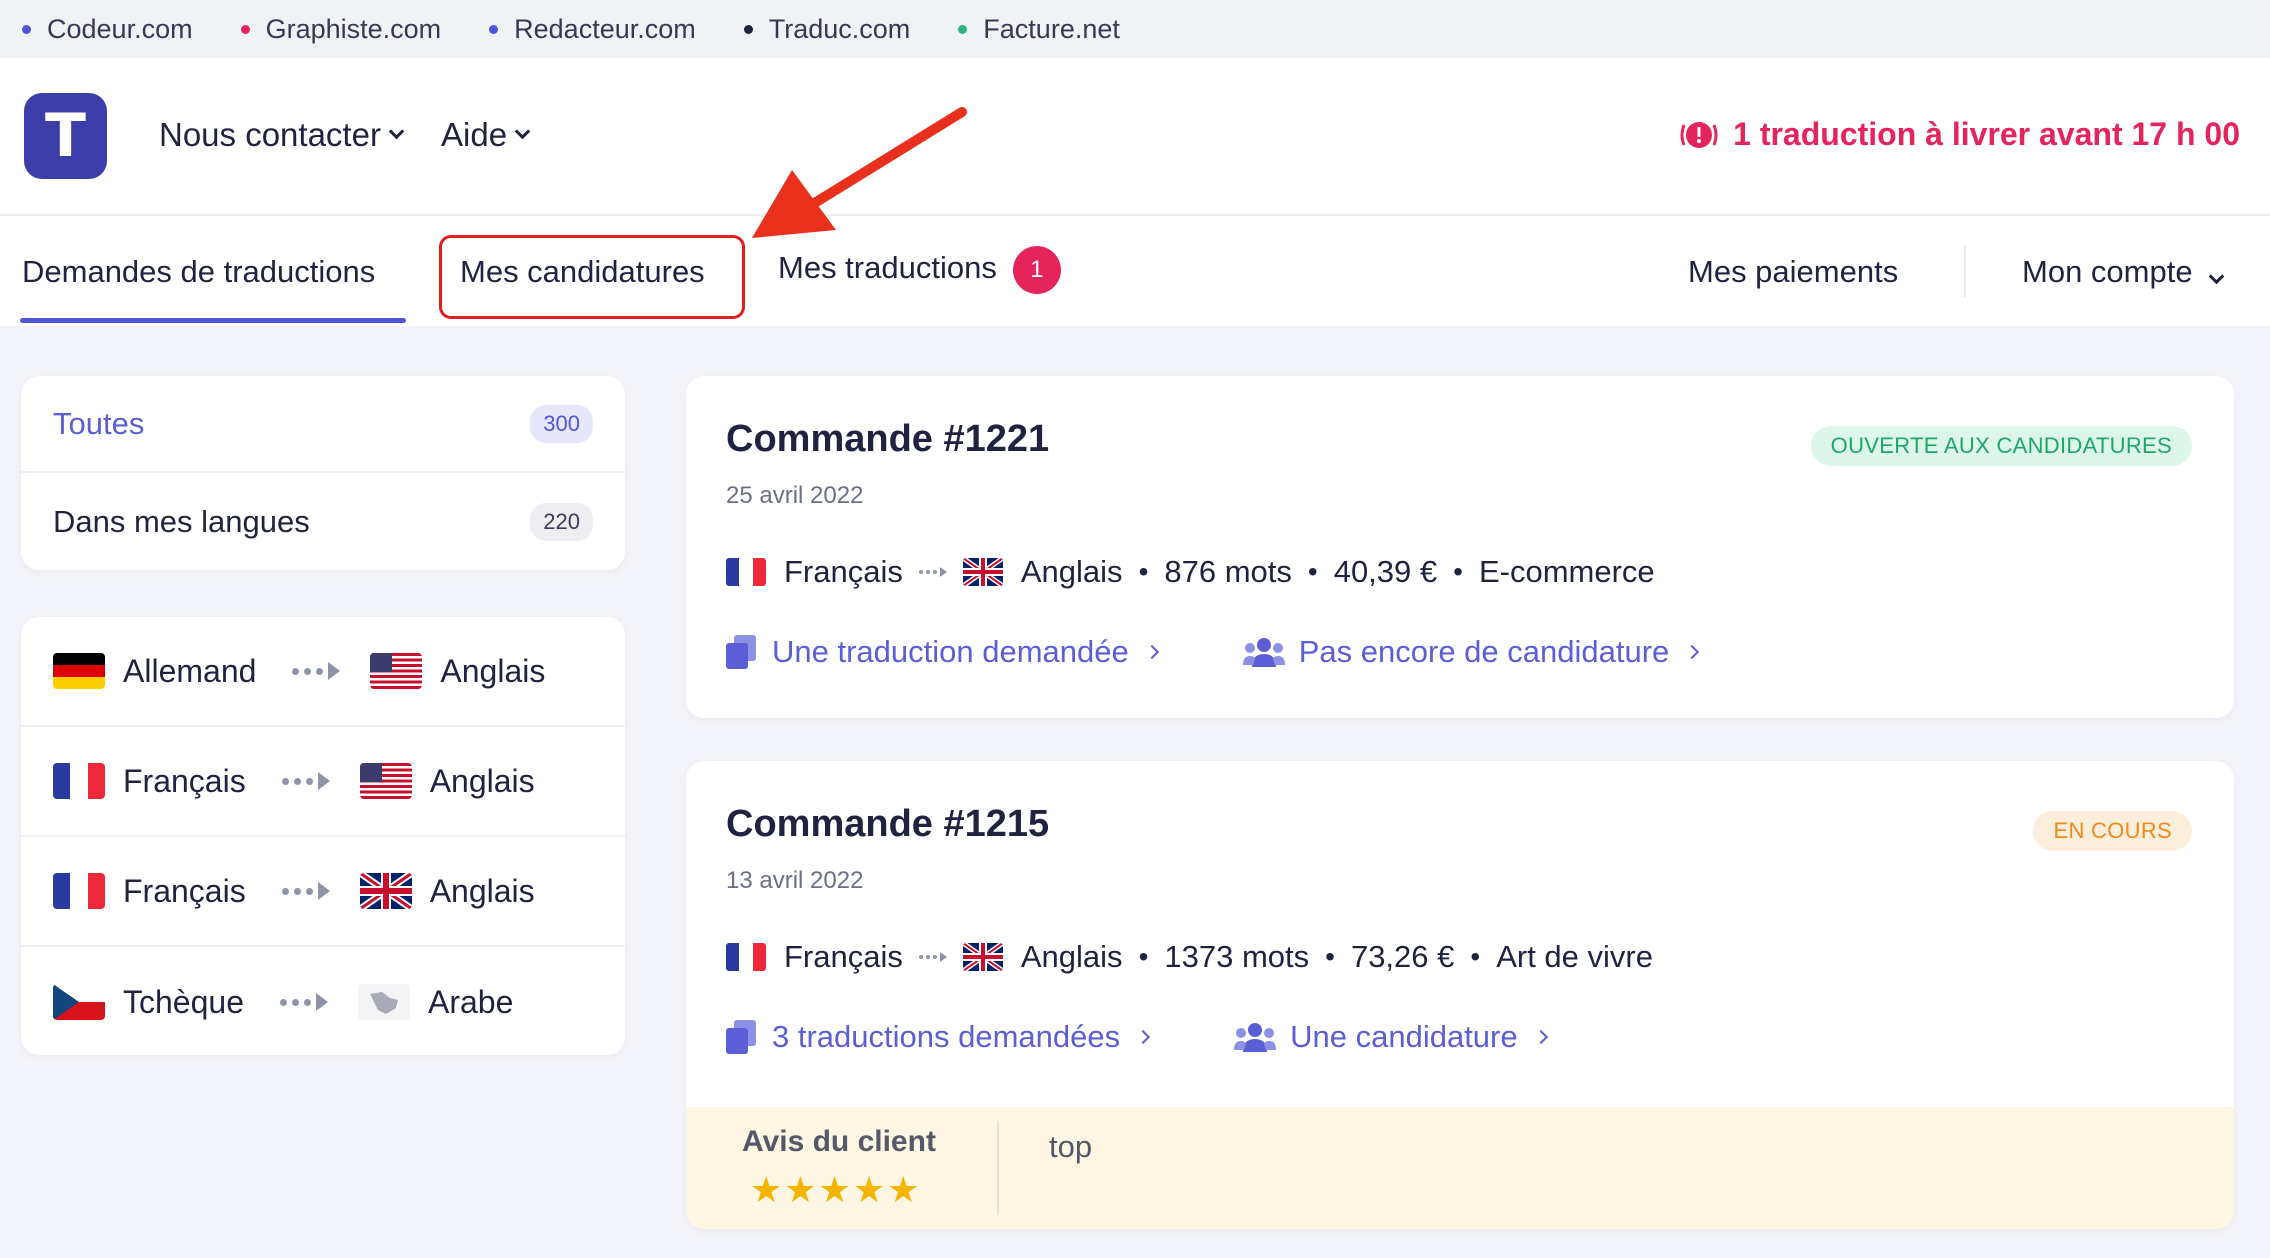 The image size is (2270, 1258). What do you see at coordinates (919, 270) in the screenshot?
I see `tab-translations: Mes traductions 1` at bounding box center [919, 270].